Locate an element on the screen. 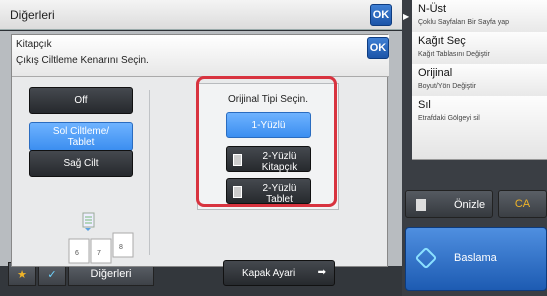 This screenshot has height=296, width=547. page-number-label: 6 is located at coordinates (77, 253).